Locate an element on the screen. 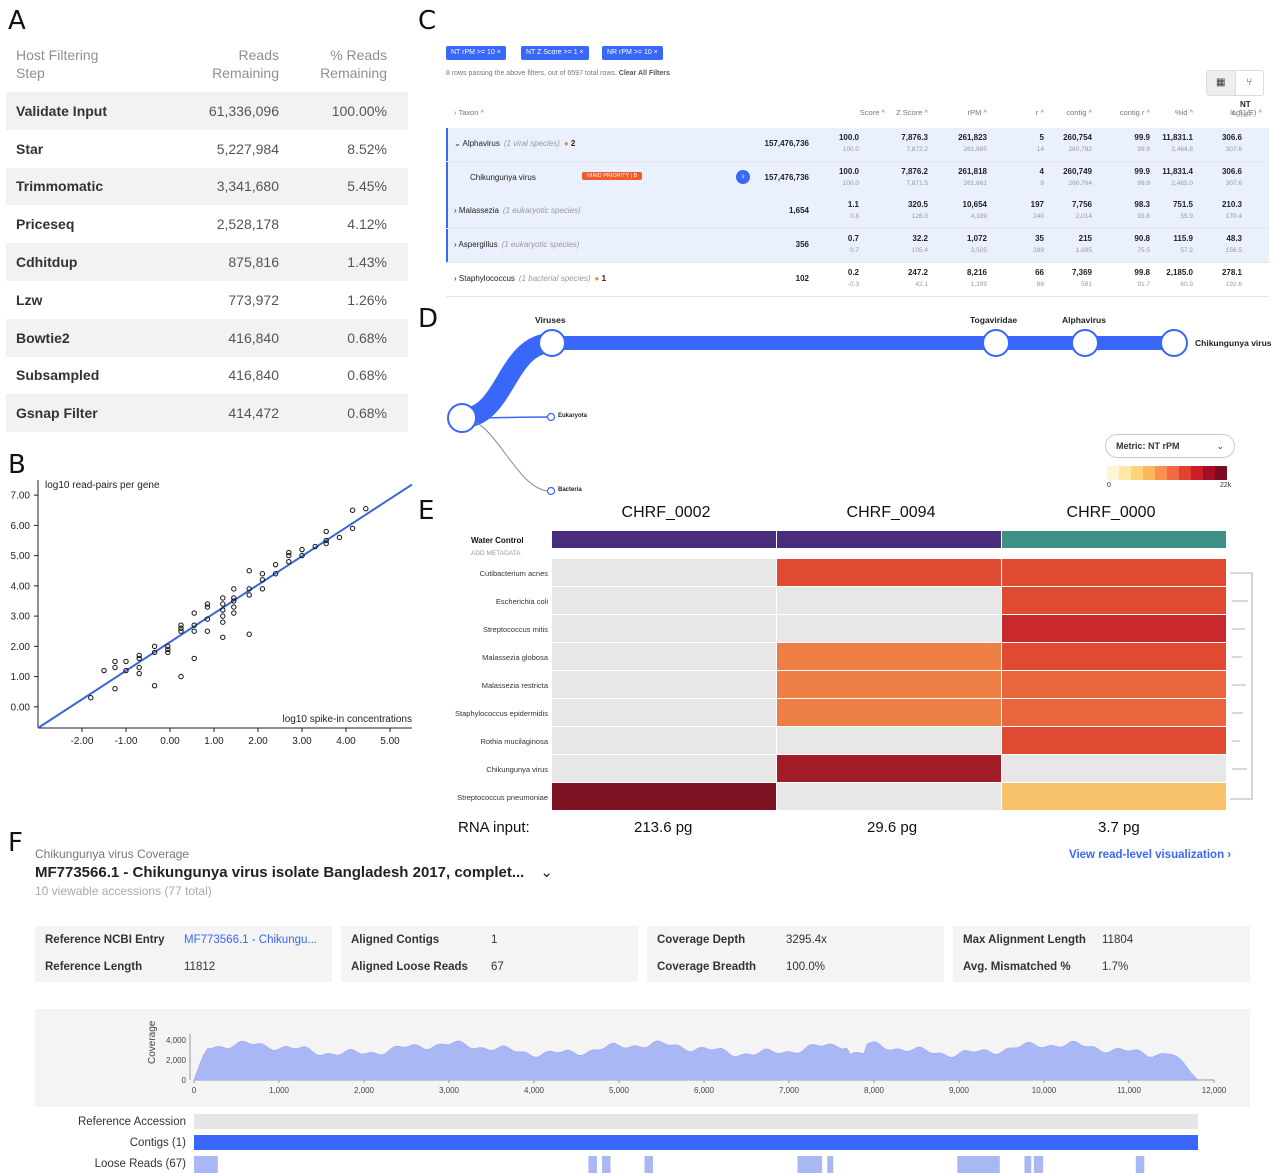 The height and width of the screenshot is (1173, 1283). table-icon: ▦ is located at coordinates (1221, 83).